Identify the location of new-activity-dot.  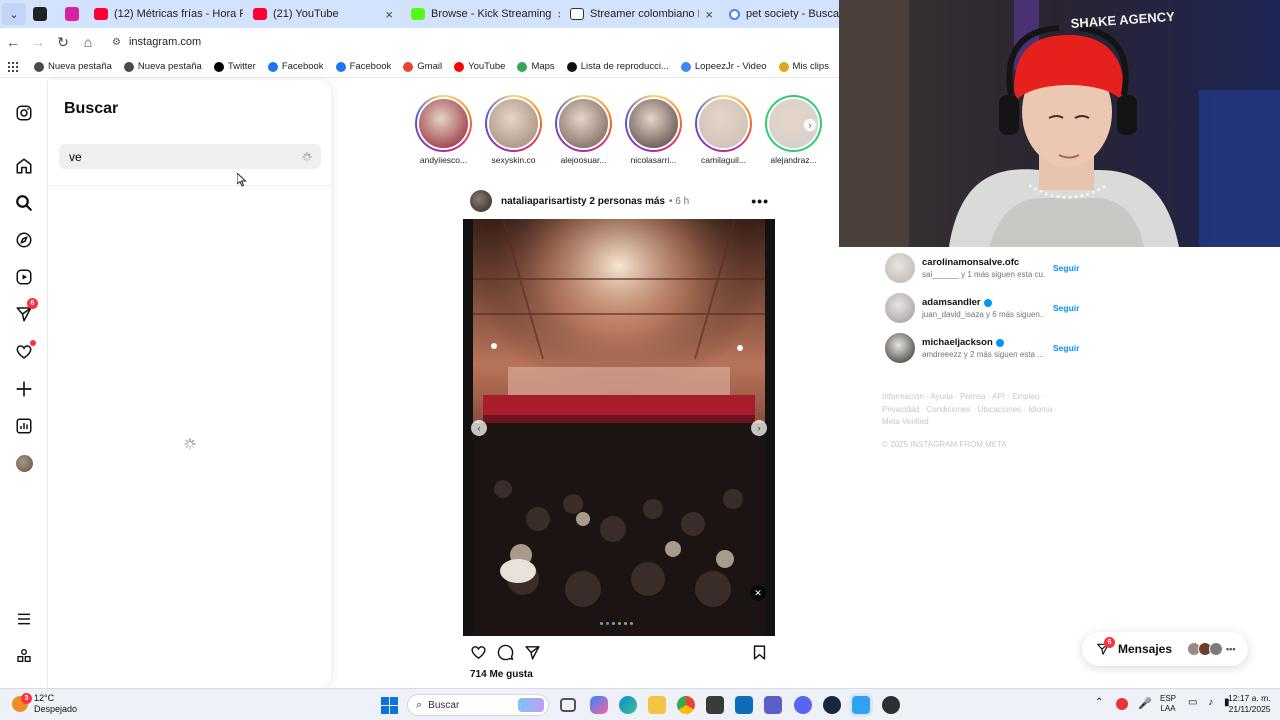
(33, 343).